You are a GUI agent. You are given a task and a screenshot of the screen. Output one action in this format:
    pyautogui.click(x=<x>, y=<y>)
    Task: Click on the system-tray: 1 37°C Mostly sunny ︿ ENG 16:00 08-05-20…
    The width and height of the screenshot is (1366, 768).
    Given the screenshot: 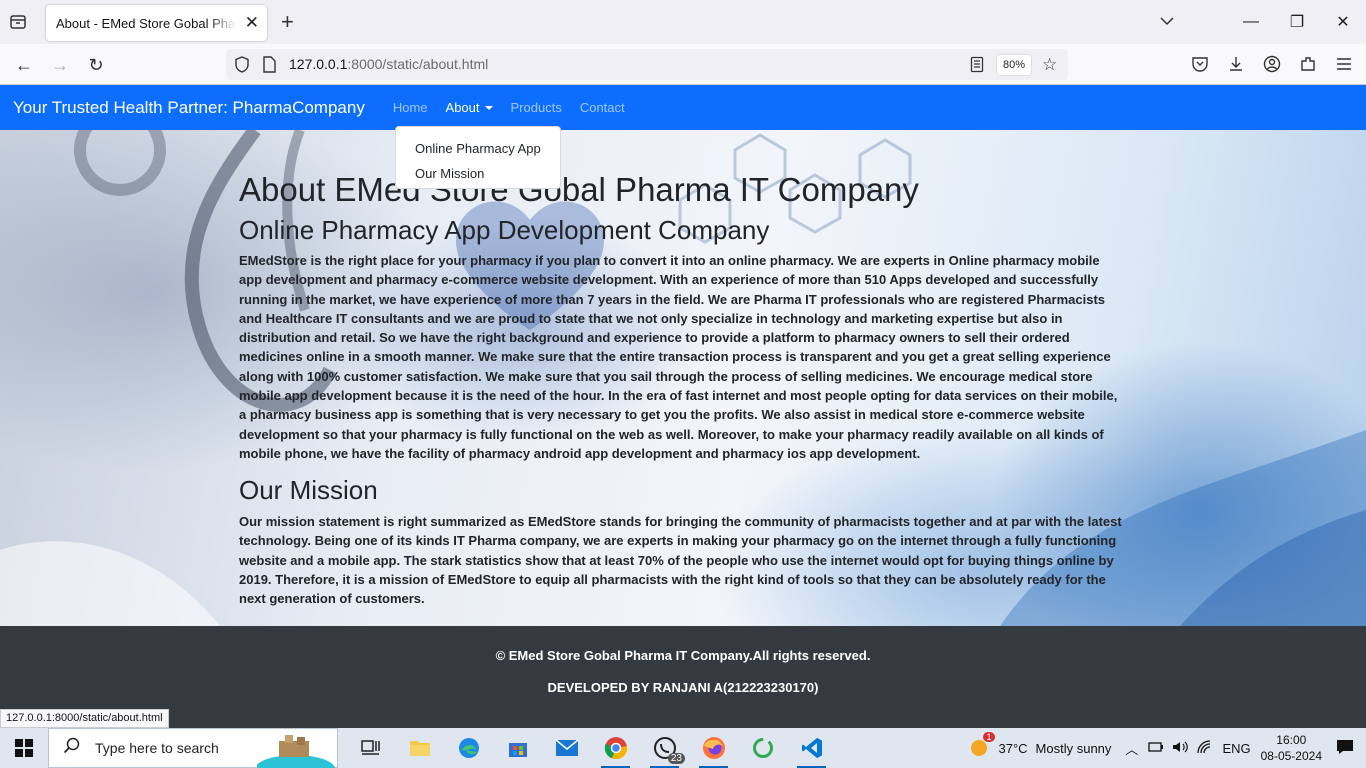 What is the action you would take?
    pyautogui.click(x=1167, y=748)
    